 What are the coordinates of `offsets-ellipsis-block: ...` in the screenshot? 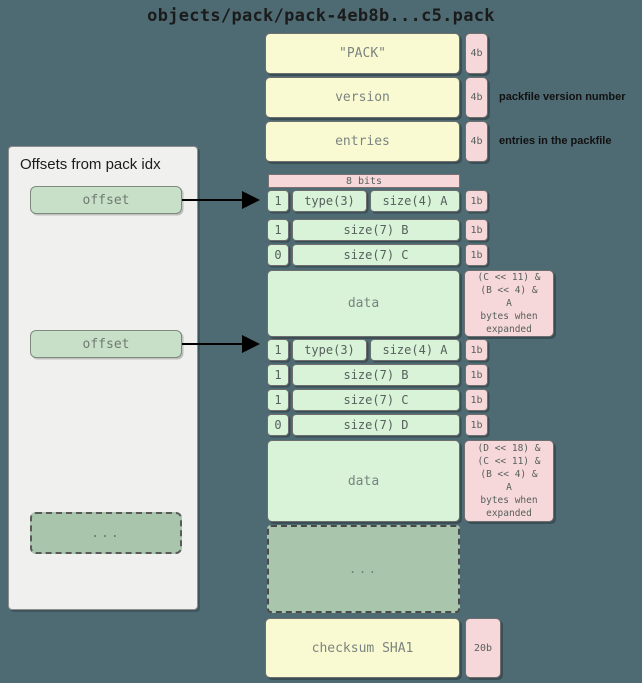 It's located at (106, 533).